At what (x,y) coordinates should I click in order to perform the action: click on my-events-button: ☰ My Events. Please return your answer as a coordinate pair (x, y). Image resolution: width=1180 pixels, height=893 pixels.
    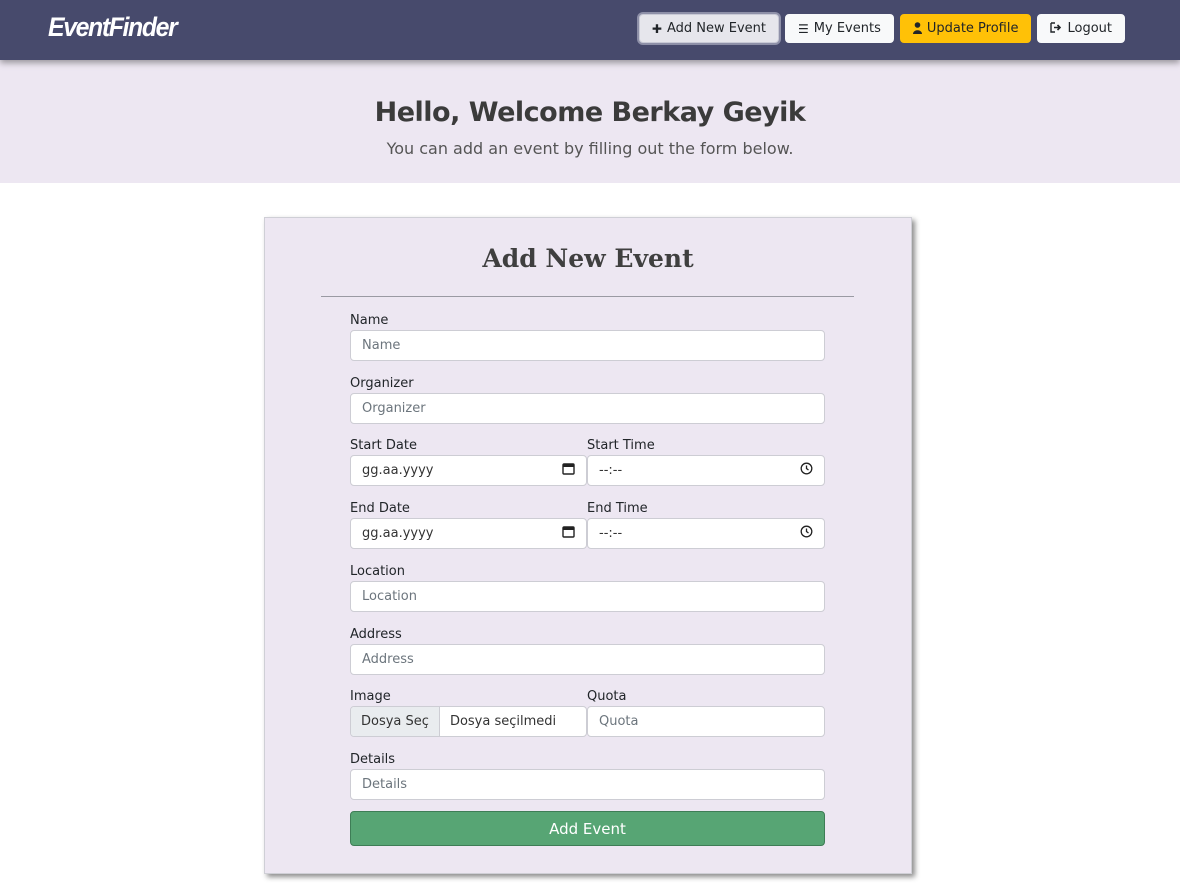
    Looking at the image, I should click on (839, 28).